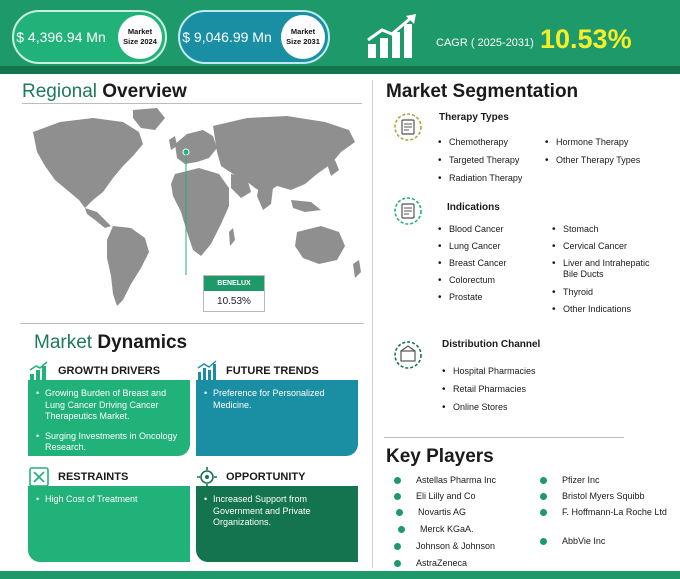 The height and width of the screenshot is (579, 680). What do you see at coordinates (484, 389) in the screenshot?
I see `distribution-item: Retail Pharmacies` at bounding box center [484, 389].